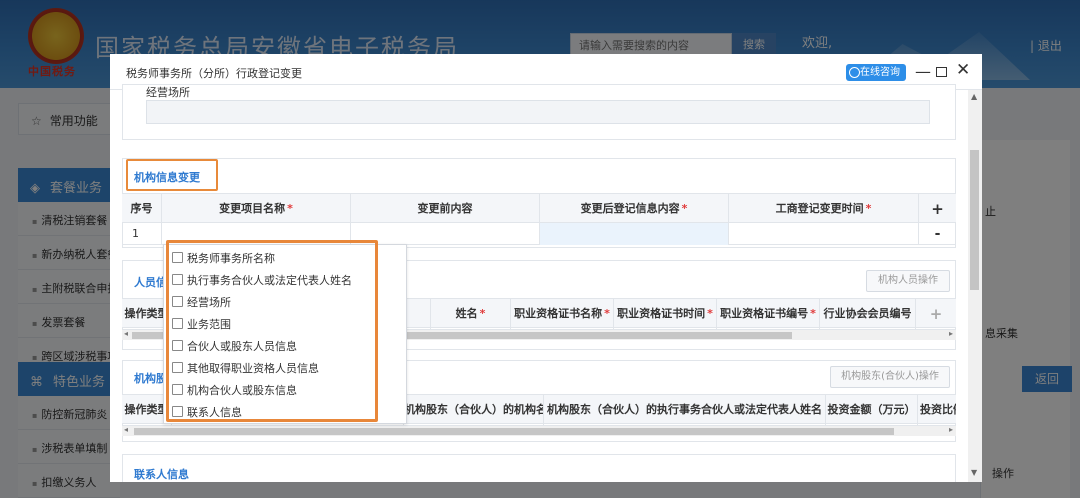 Image resolution: width=1080 pixels, height=498 pixels. Describe the element at coordinates (209, 324) in the screenshot. I see `option-label: 业务范围` at that location.